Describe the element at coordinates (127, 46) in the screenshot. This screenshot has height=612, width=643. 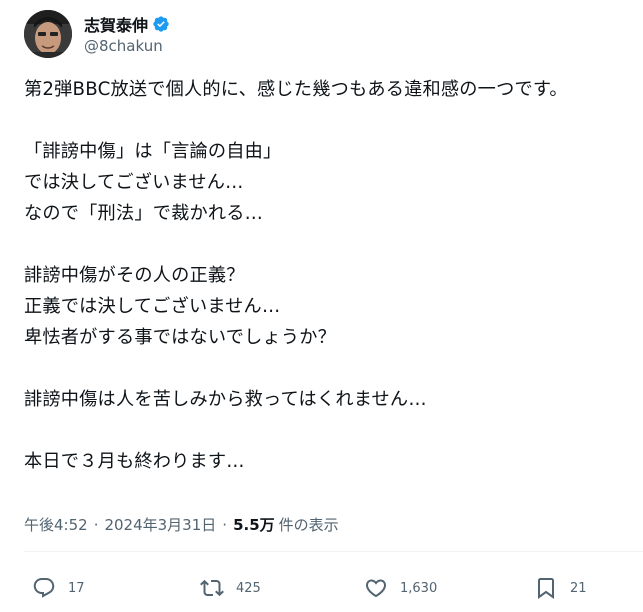
I see `handle: @8chakun` at that location.